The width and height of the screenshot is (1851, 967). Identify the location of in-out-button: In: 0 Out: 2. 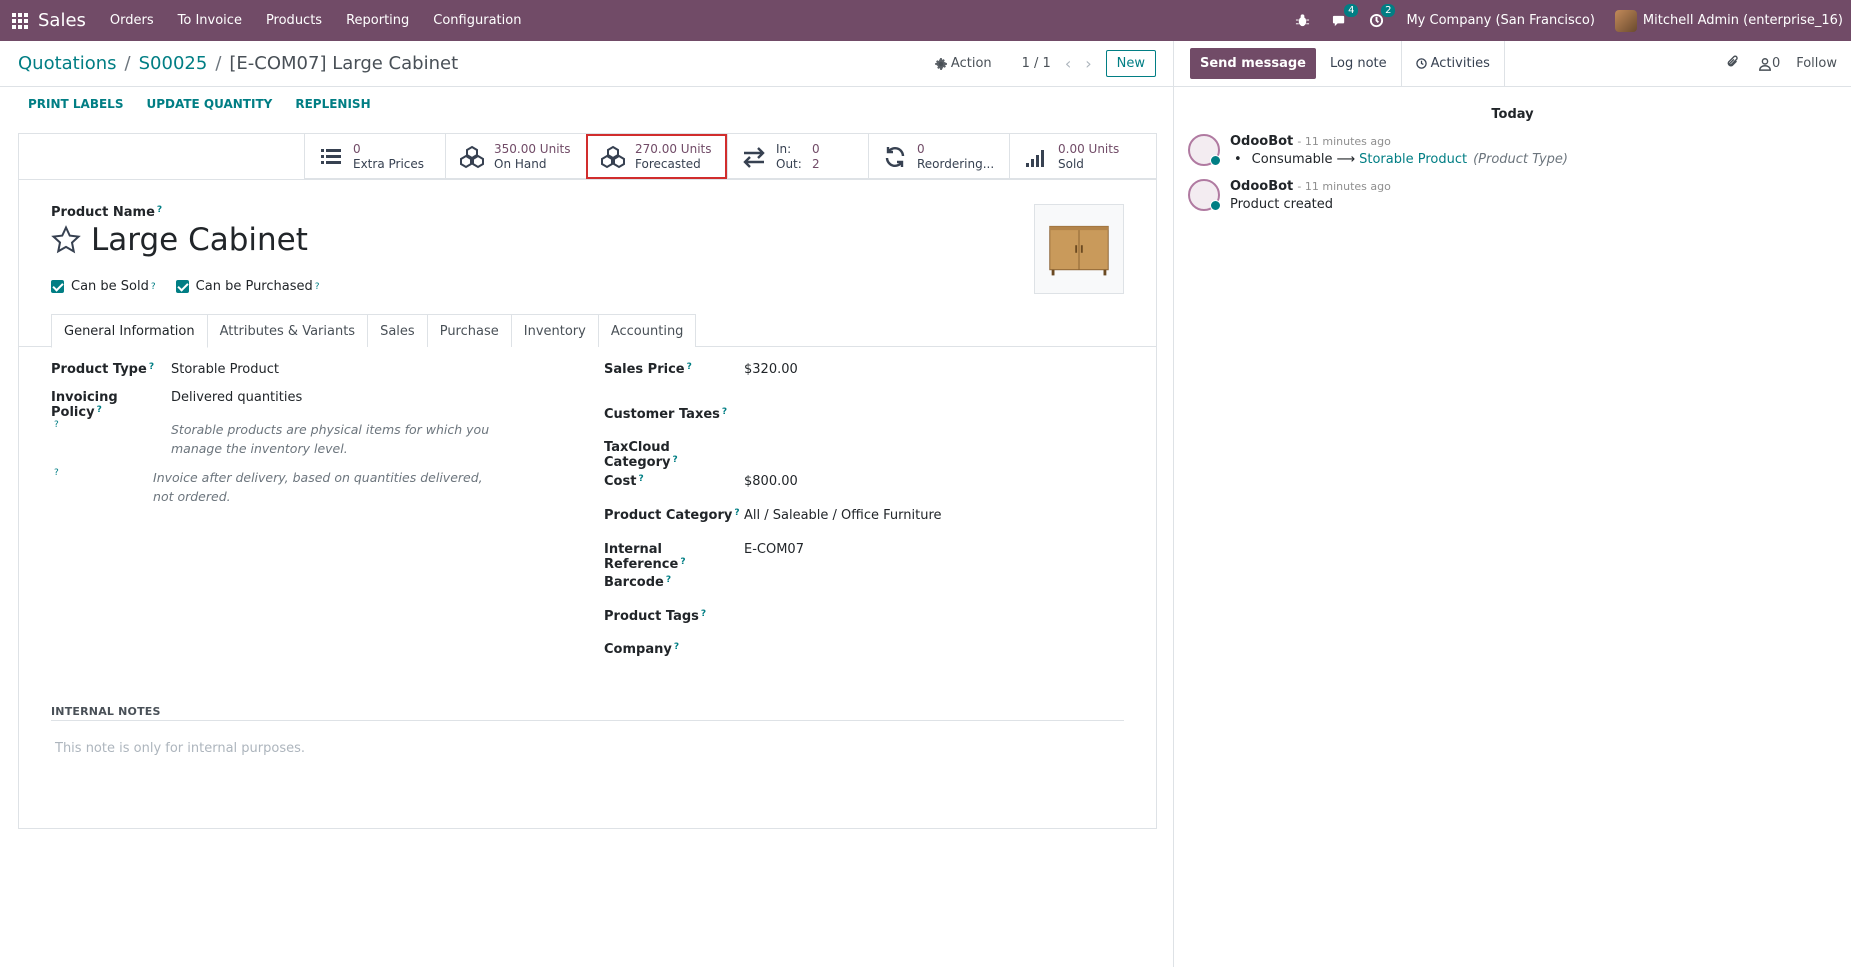
(797, 156).